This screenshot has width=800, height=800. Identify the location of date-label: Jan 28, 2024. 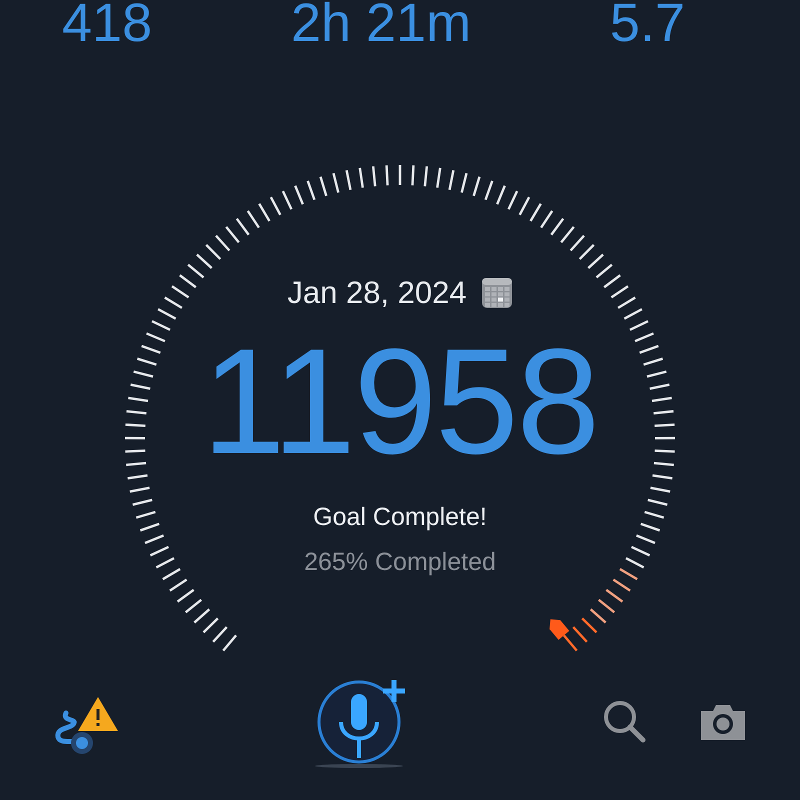
(377, 293).